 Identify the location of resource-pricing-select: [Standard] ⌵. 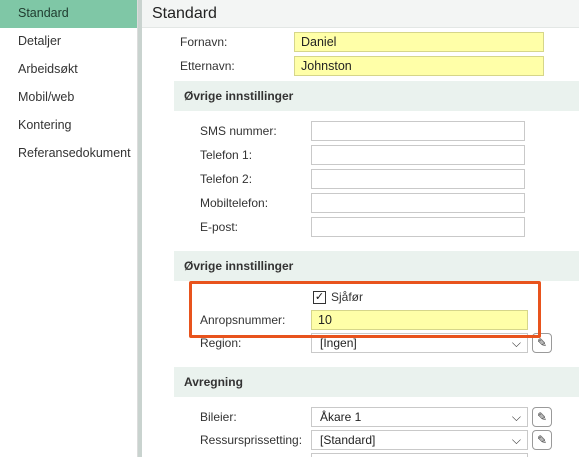
(419, 440).